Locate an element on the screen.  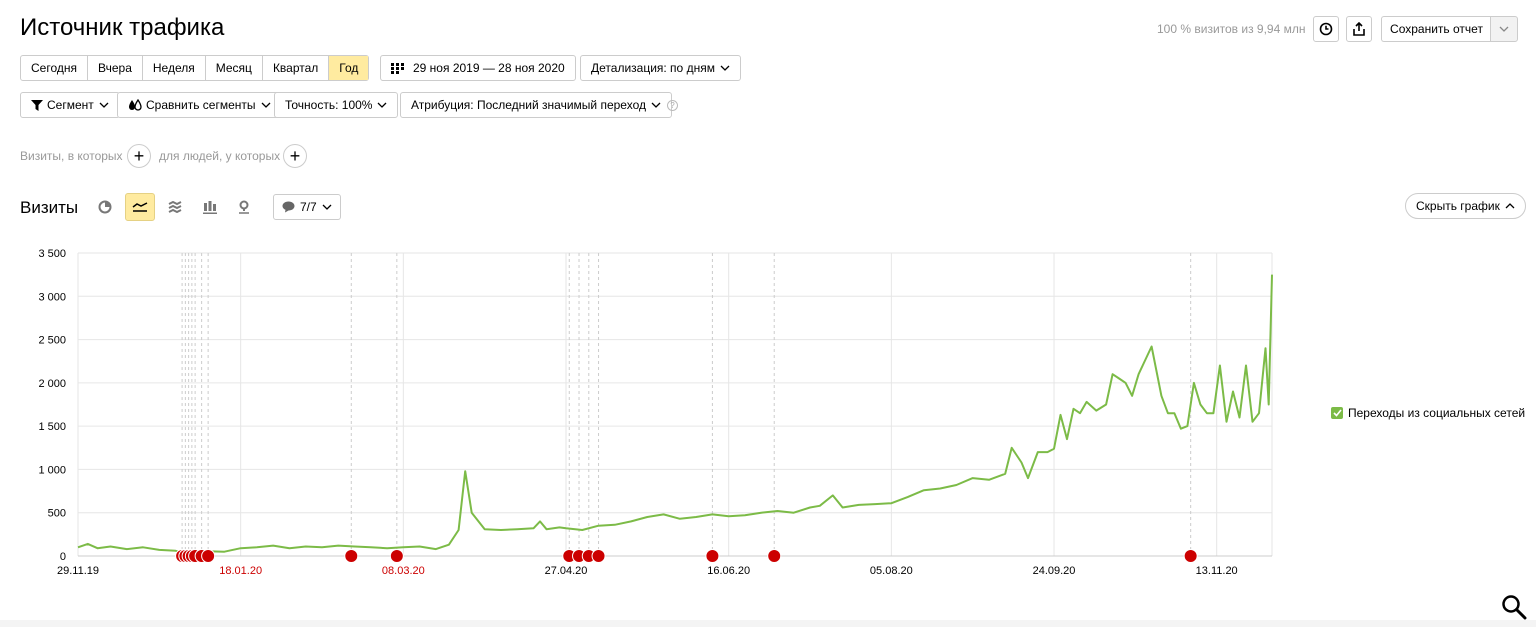
period-option-4: Квартал is located at coordinates (296, 68).